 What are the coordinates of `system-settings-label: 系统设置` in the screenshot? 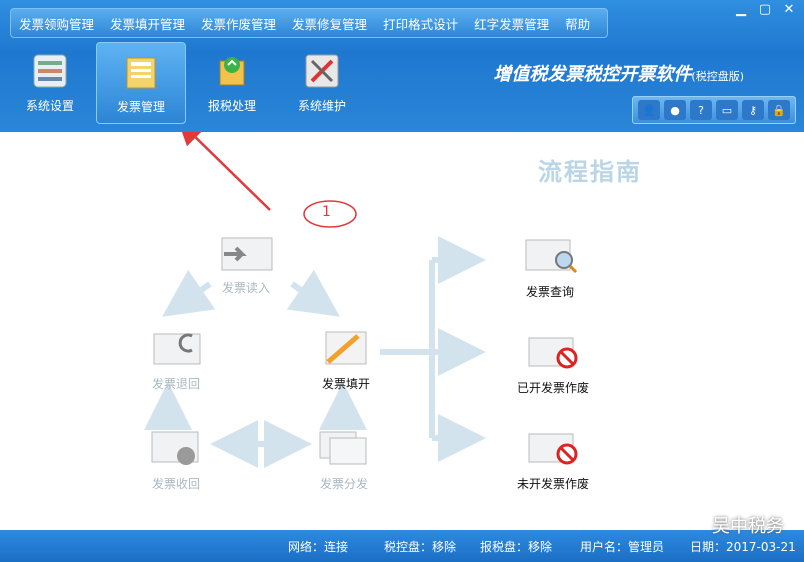 It's located at (49, 106).